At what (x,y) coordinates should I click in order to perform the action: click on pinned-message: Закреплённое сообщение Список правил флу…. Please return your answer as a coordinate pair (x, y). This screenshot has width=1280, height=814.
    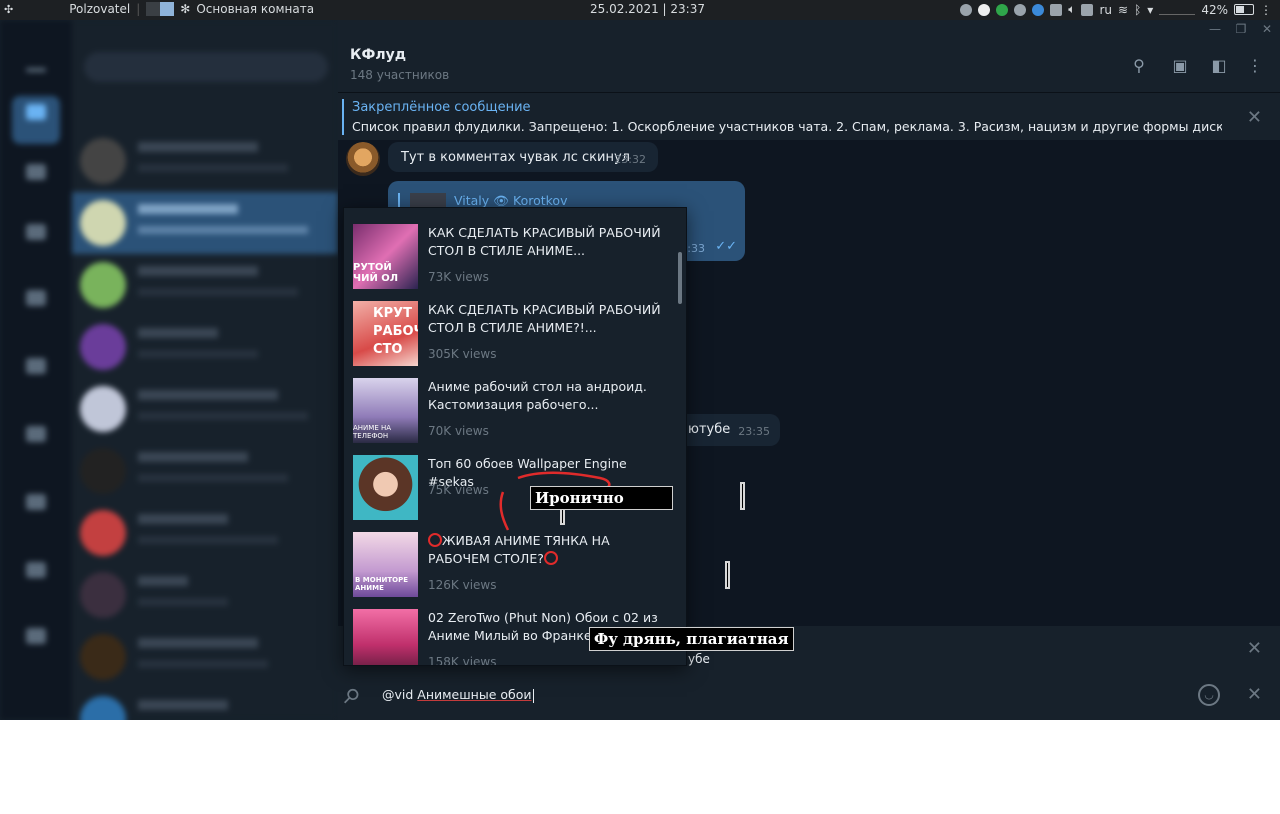
    Looking at the image, I should click on (809, 116).